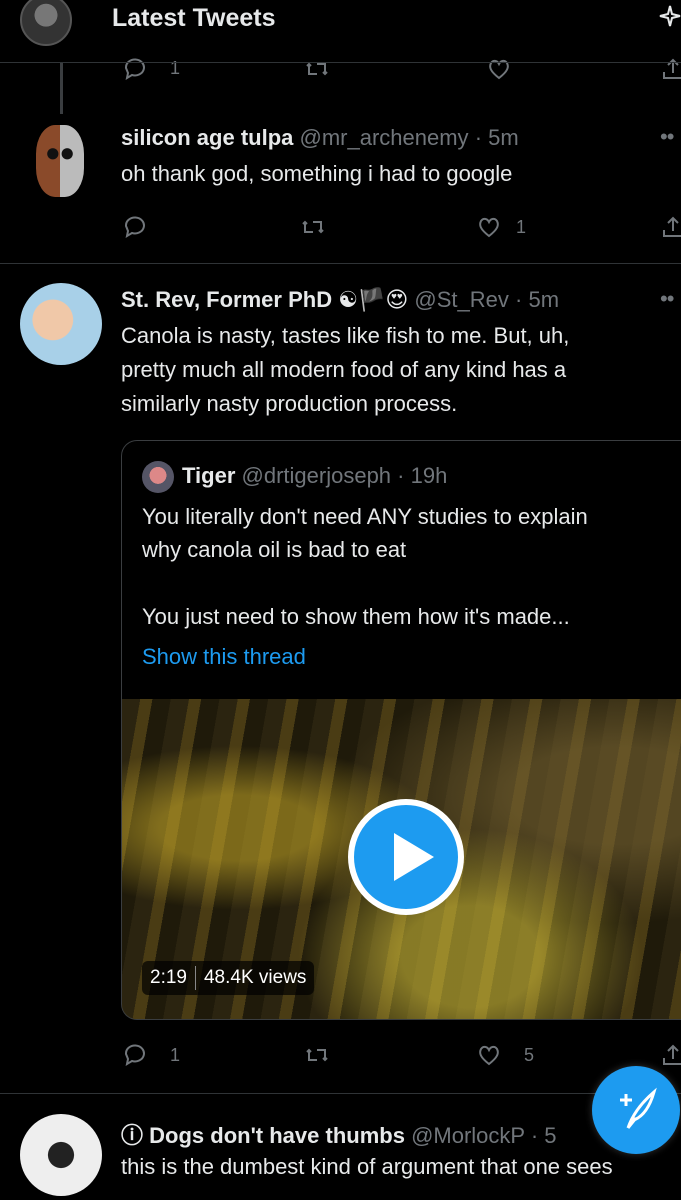 The width and height of the screenshot is (681, 1200). I want to click on video-views: 48.4K views, so click(255, 978).